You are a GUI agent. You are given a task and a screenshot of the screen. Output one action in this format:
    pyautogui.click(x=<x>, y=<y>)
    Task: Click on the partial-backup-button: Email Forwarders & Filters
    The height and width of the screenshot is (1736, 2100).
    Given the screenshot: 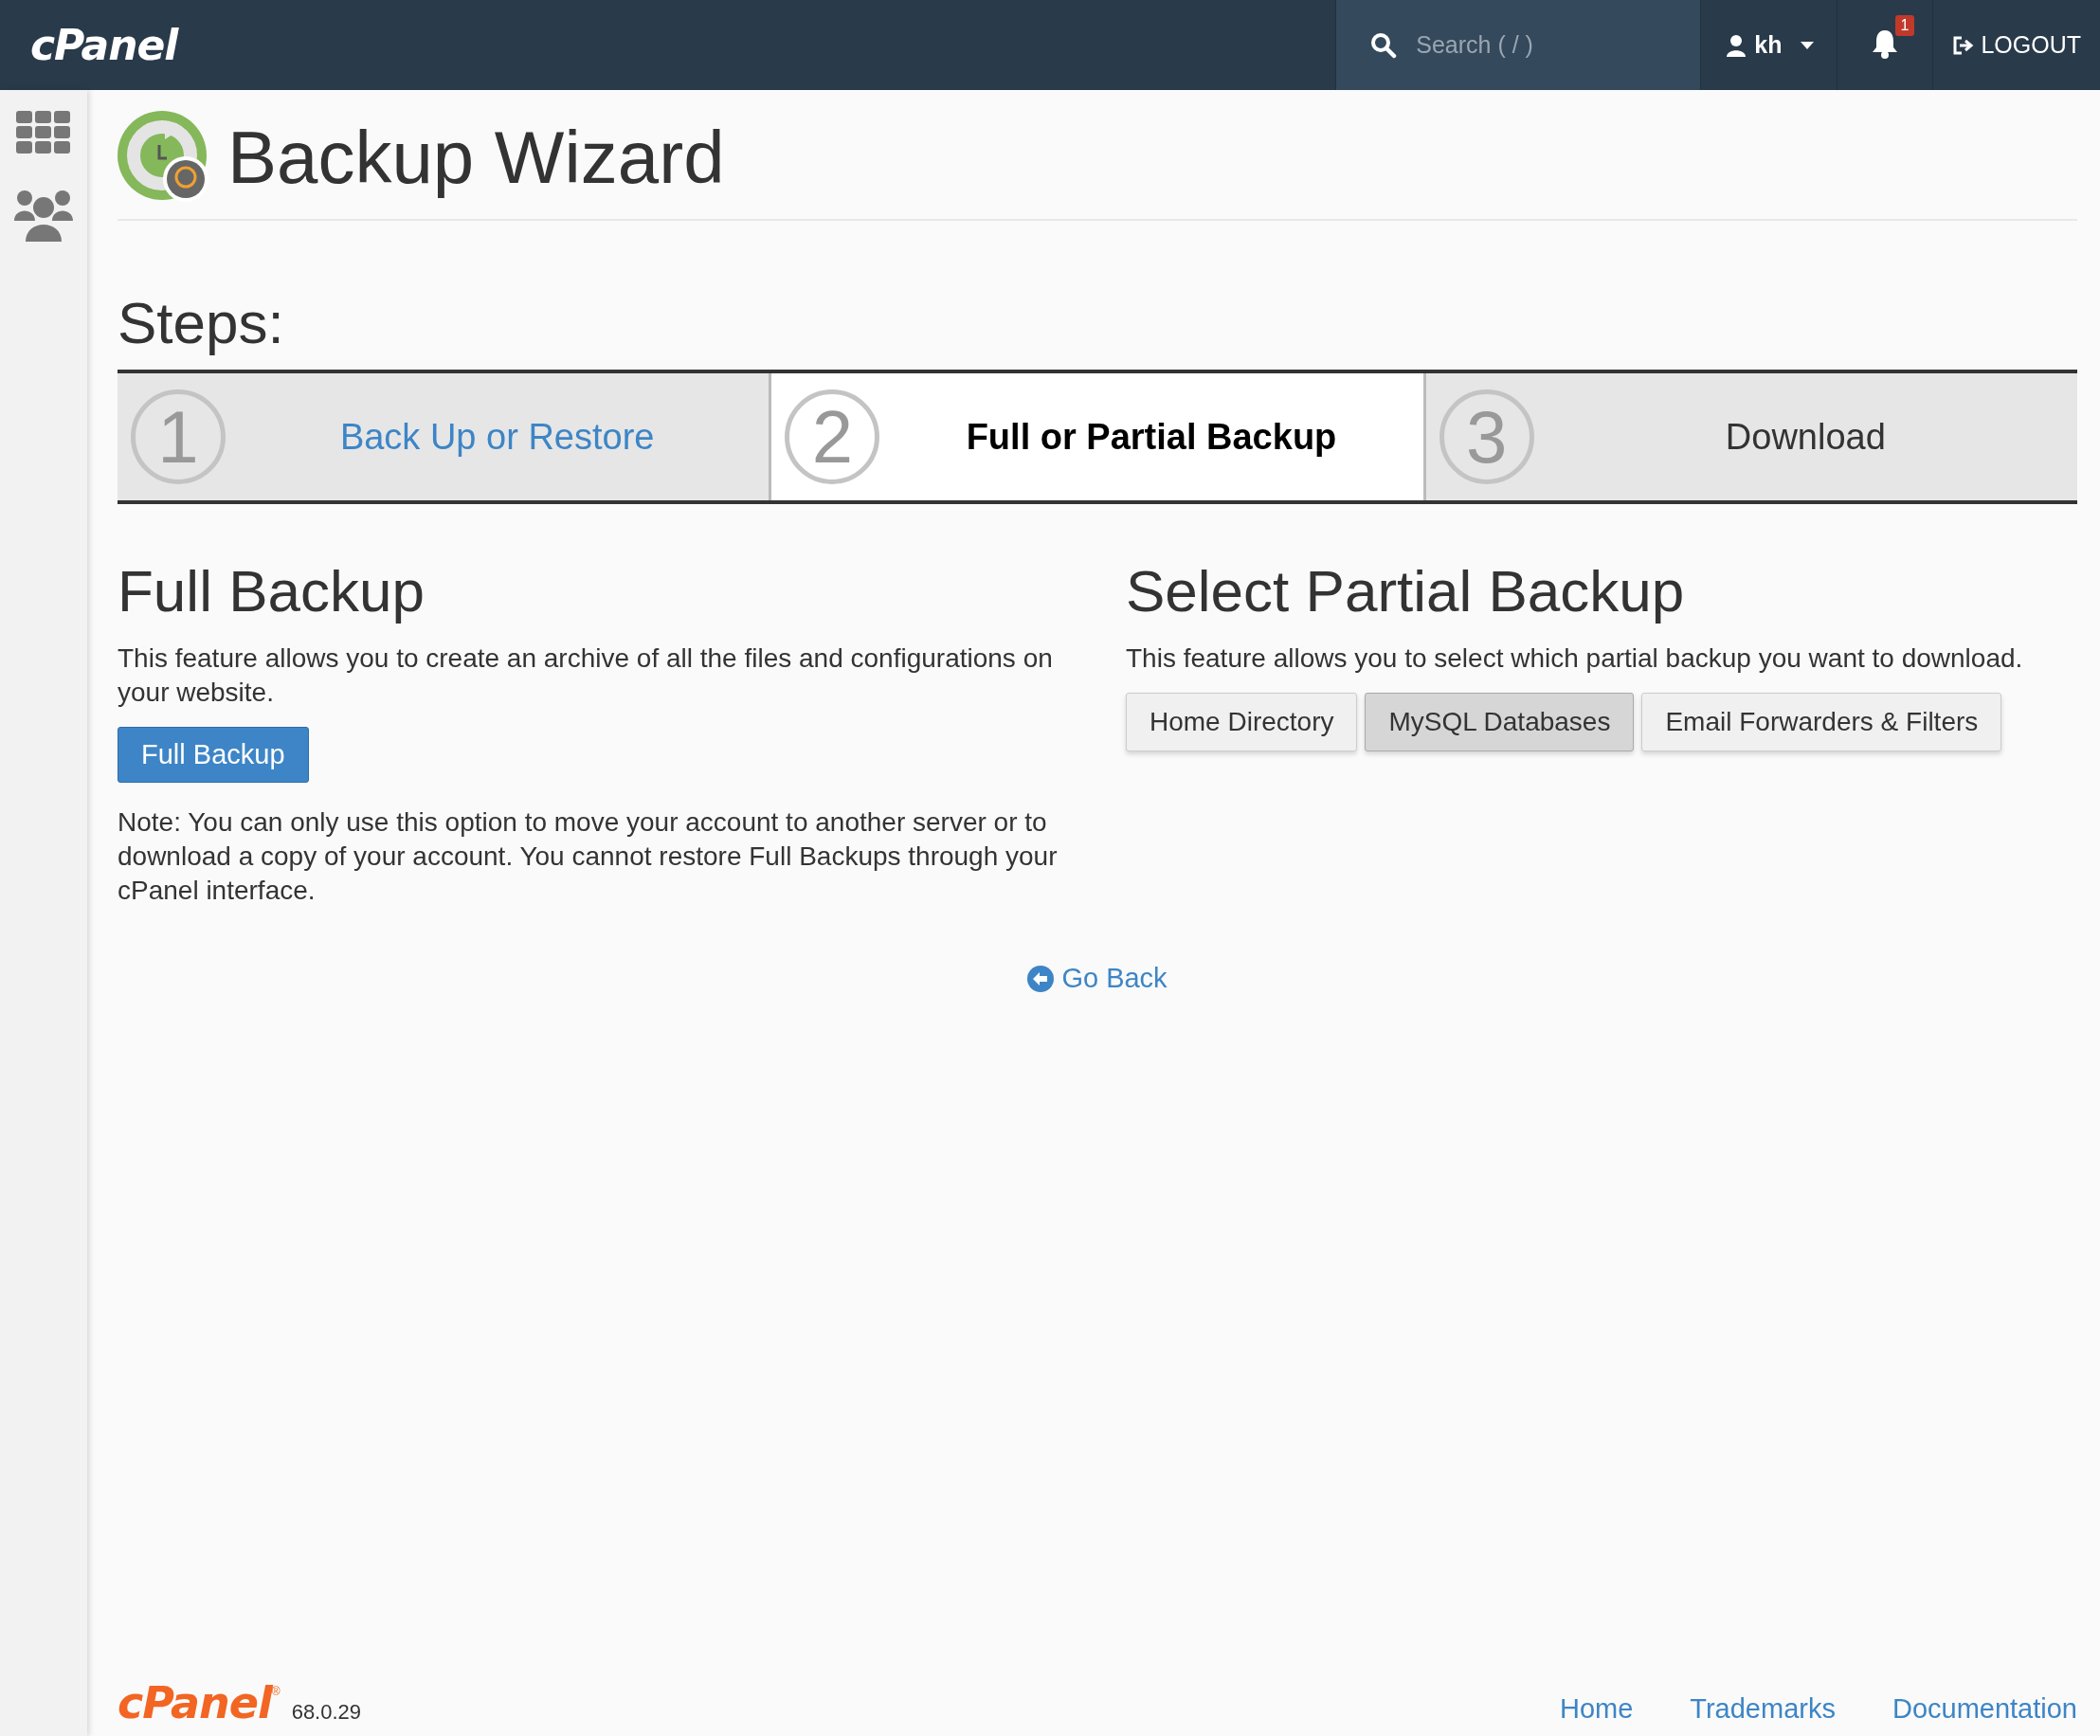 What is the action you would take?
    pyautogui.click(x=1822, y=722)
    